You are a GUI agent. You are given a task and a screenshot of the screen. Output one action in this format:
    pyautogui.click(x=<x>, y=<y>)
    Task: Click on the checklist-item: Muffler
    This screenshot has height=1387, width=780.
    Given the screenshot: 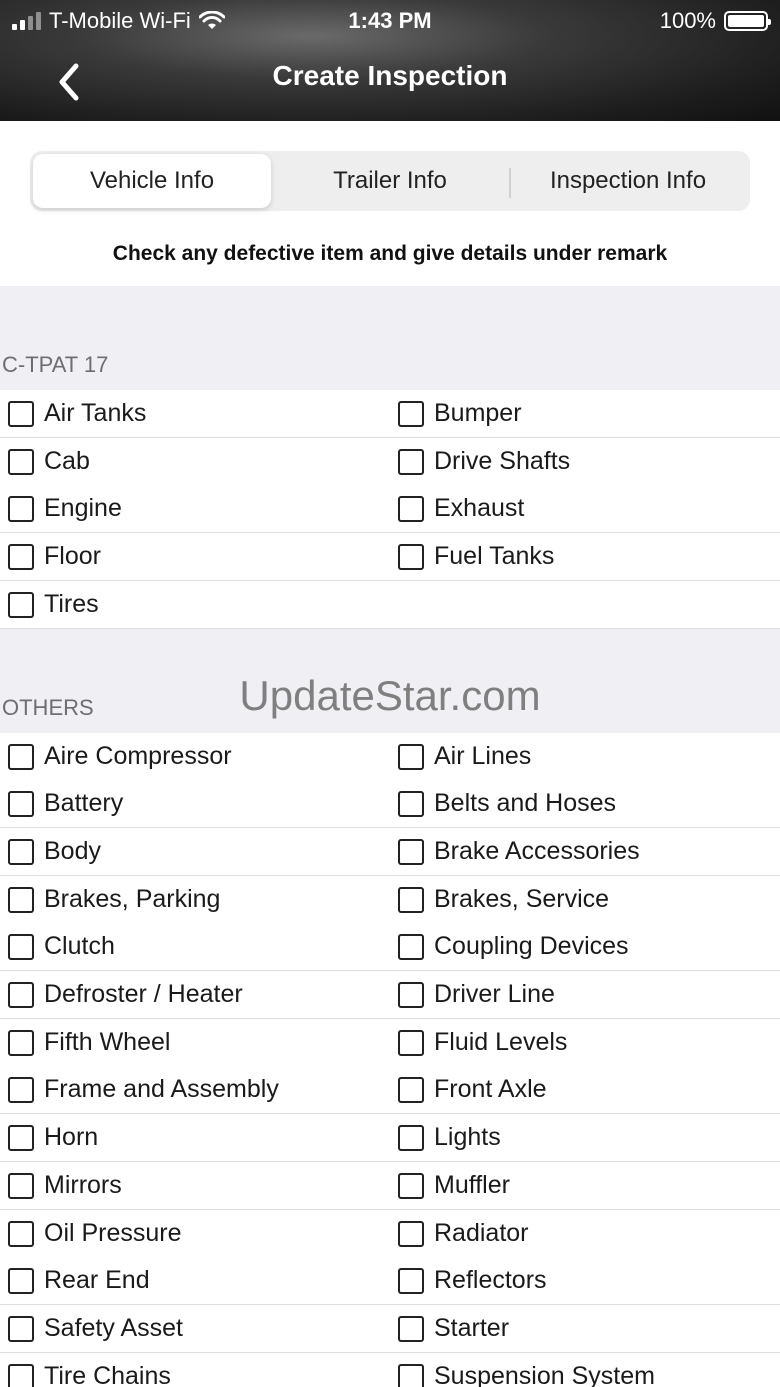 What is the action you would take?
    pyautogui.click(x=454, y=1185)
    